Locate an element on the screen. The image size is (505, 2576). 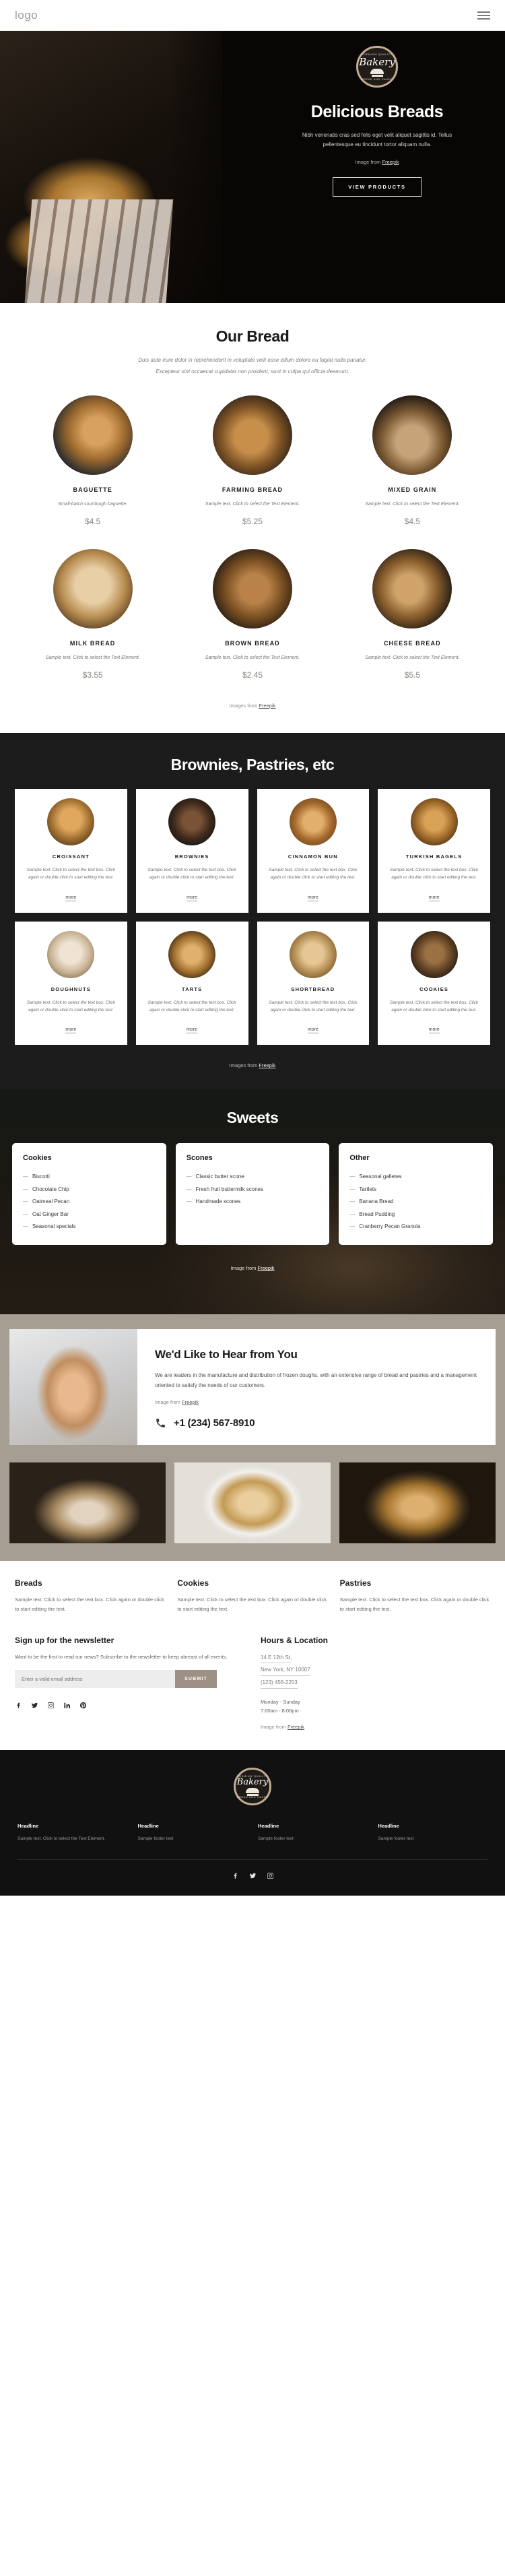
view-products-button: VIEW PRODUCTS is located at coordinates (377, 187).